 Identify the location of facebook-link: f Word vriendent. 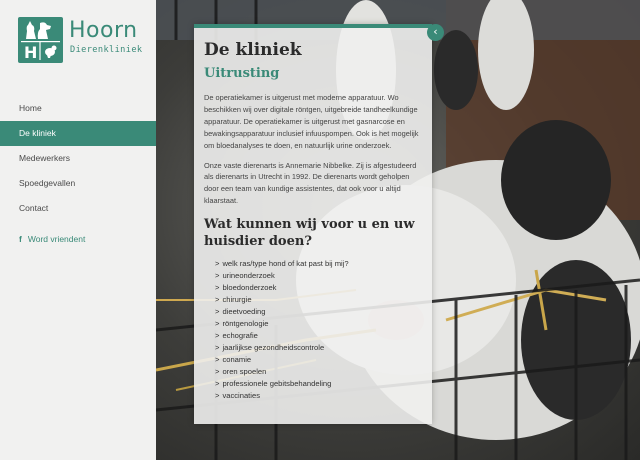
(52, 239).